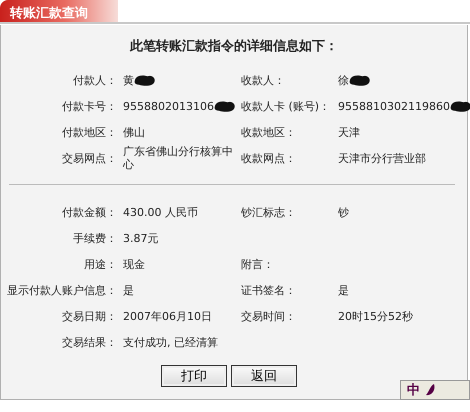 Image resolution: width=470 pixels, height=412 pixels. Describe the element at coordinates (268, 212) in the screenshot. I see `field-label: 钞汇标志：` at that location.